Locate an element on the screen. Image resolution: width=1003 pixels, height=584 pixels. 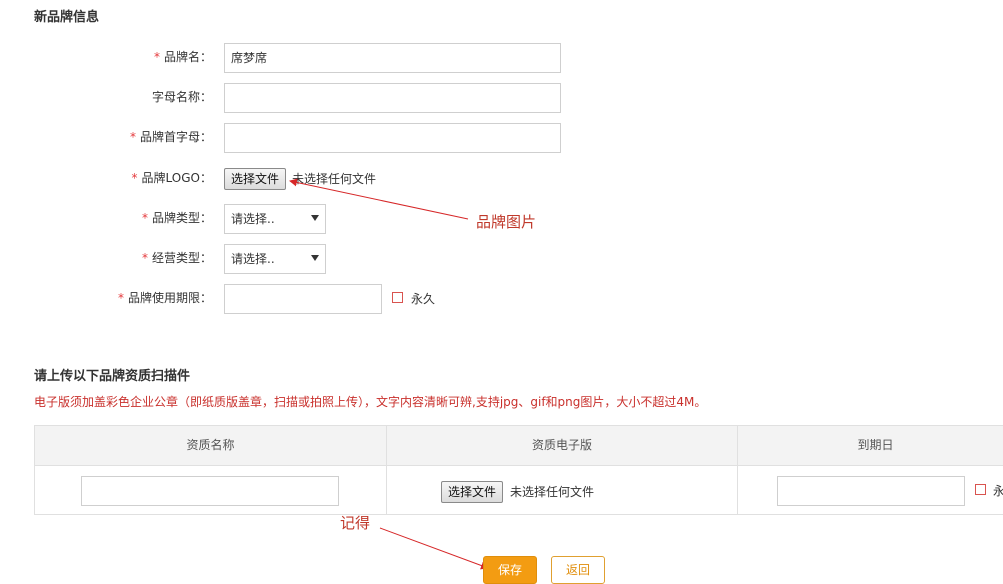
back-button: 返回 is located at coordinates (578, 570).